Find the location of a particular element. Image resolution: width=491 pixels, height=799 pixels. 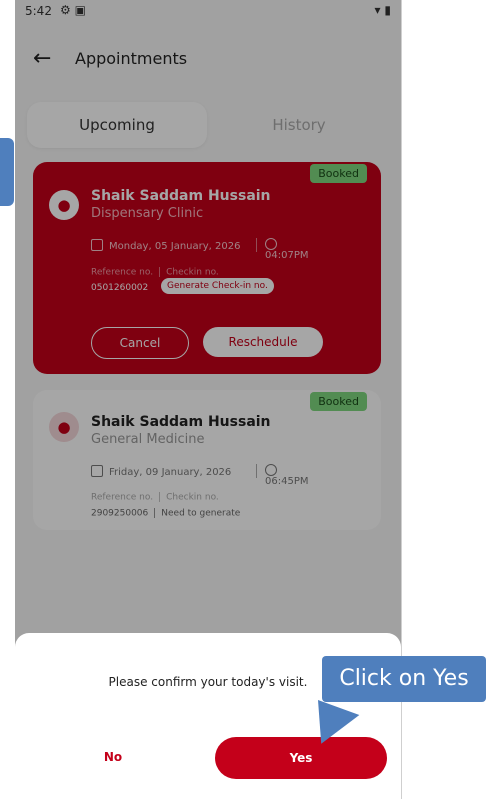

annotation-marker is located at coordinates (7, 172).